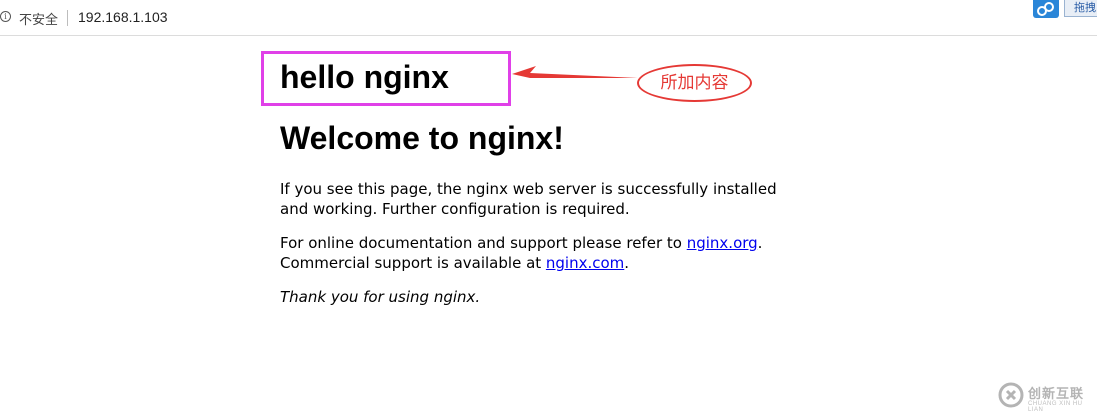 This screenshot has width=1097, height=417. Describe the element at coordinates (1055, 407) in the screenshot. I see `watermark-subtext: CHUANG XIN HU LIAN` at that location.